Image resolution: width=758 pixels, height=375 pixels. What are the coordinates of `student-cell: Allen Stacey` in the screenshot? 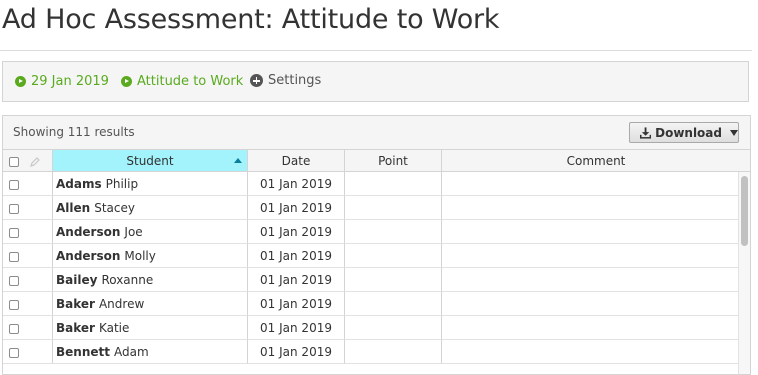 It's located at (150, 208).